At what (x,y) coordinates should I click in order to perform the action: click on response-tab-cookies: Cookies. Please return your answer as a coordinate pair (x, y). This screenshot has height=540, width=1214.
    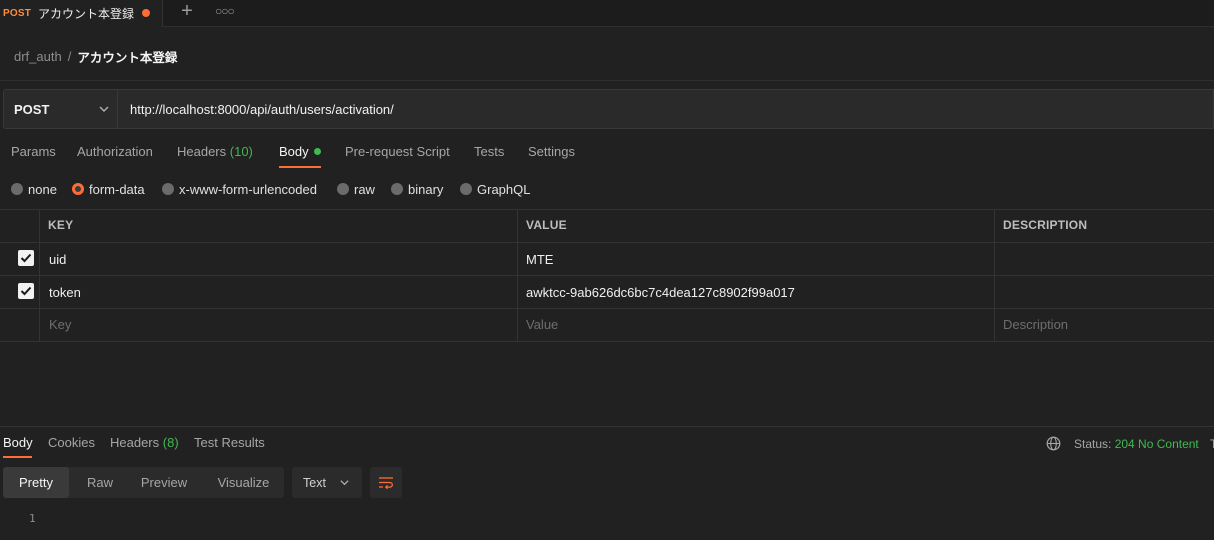
    Looking at the image, I should click on (71, 442).